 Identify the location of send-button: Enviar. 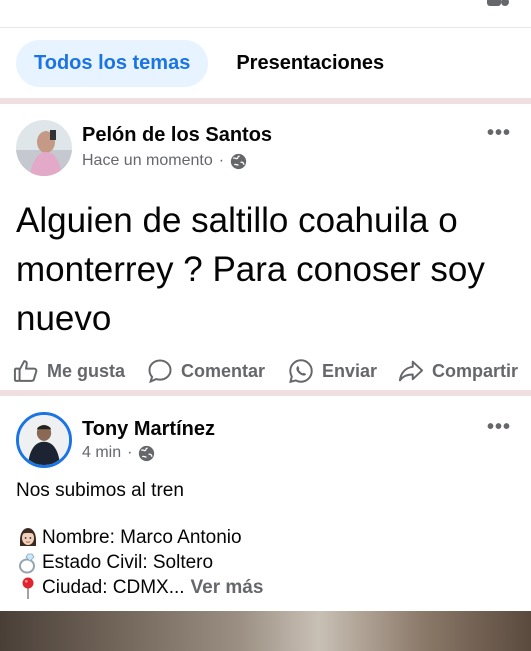
(332, 371).